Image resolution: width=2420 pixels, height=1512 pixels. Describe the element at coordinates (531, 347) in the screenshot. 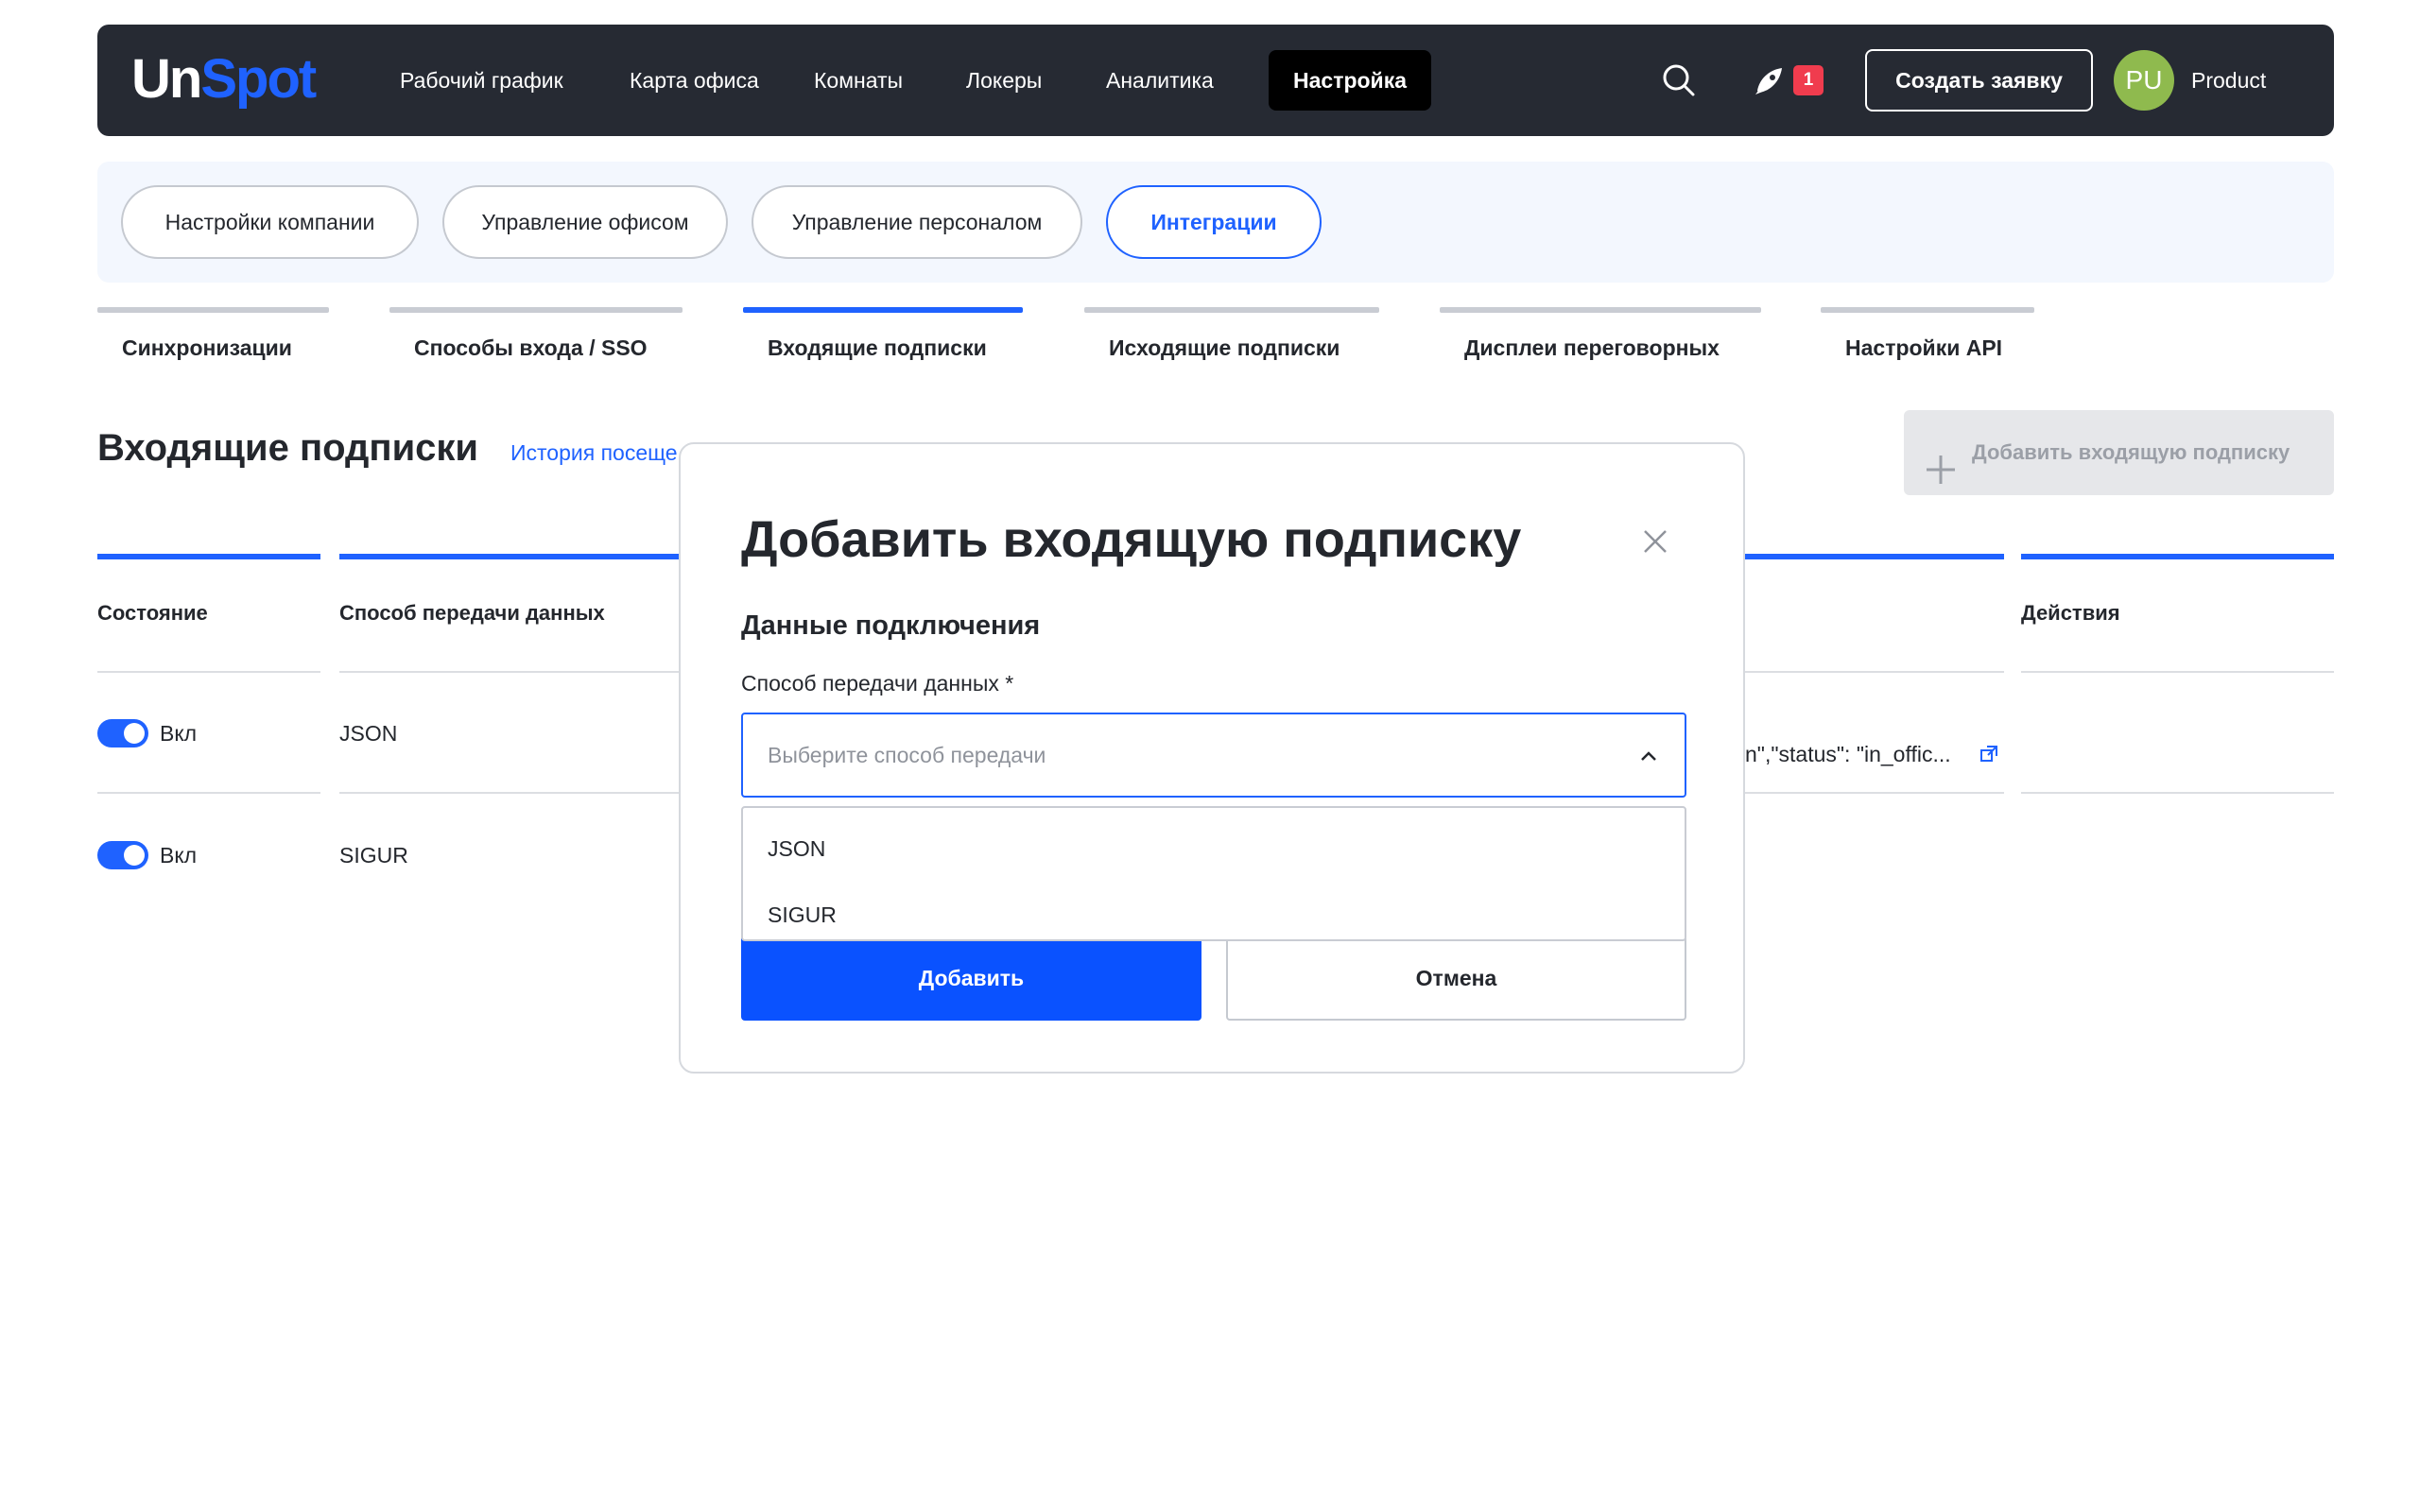

I see `tab-label: Способы входа / SSO` at that location.